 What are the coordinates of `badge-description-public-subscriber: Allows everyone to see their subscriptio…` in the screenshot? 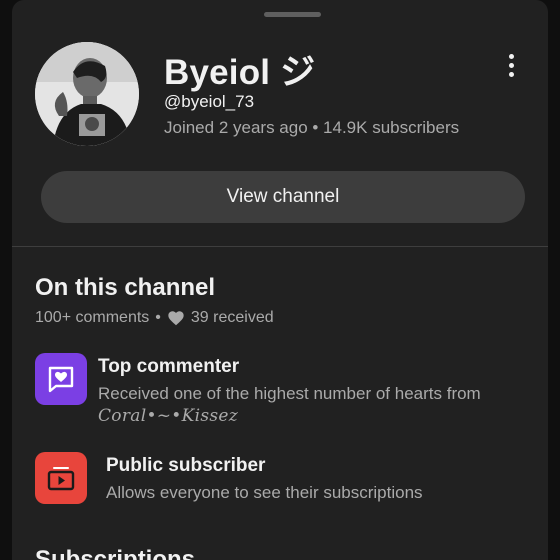 It's located at (264, 492).